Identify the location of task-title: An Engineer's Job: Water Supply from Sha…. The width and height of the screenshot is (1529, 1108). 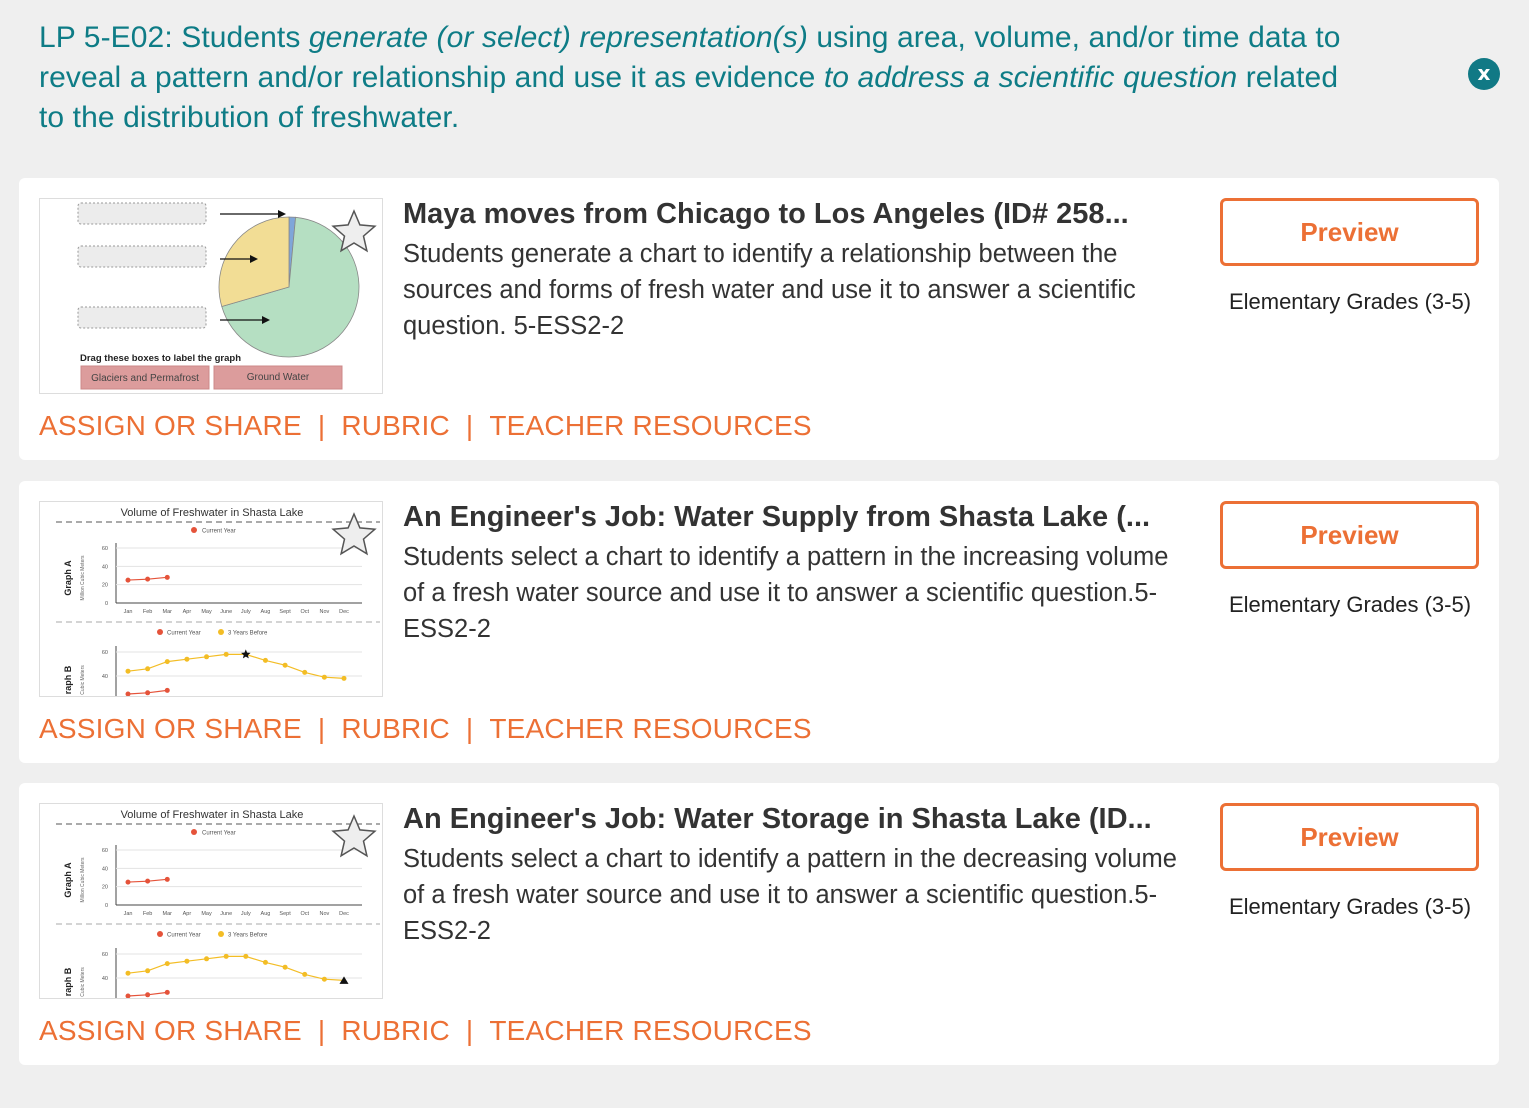
(803, 517).